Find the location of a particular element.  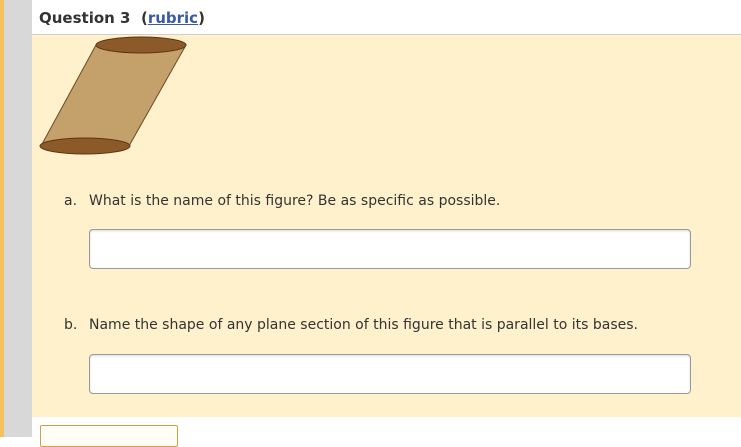

question-b-letter: b. is located at coordinates (71, 325).